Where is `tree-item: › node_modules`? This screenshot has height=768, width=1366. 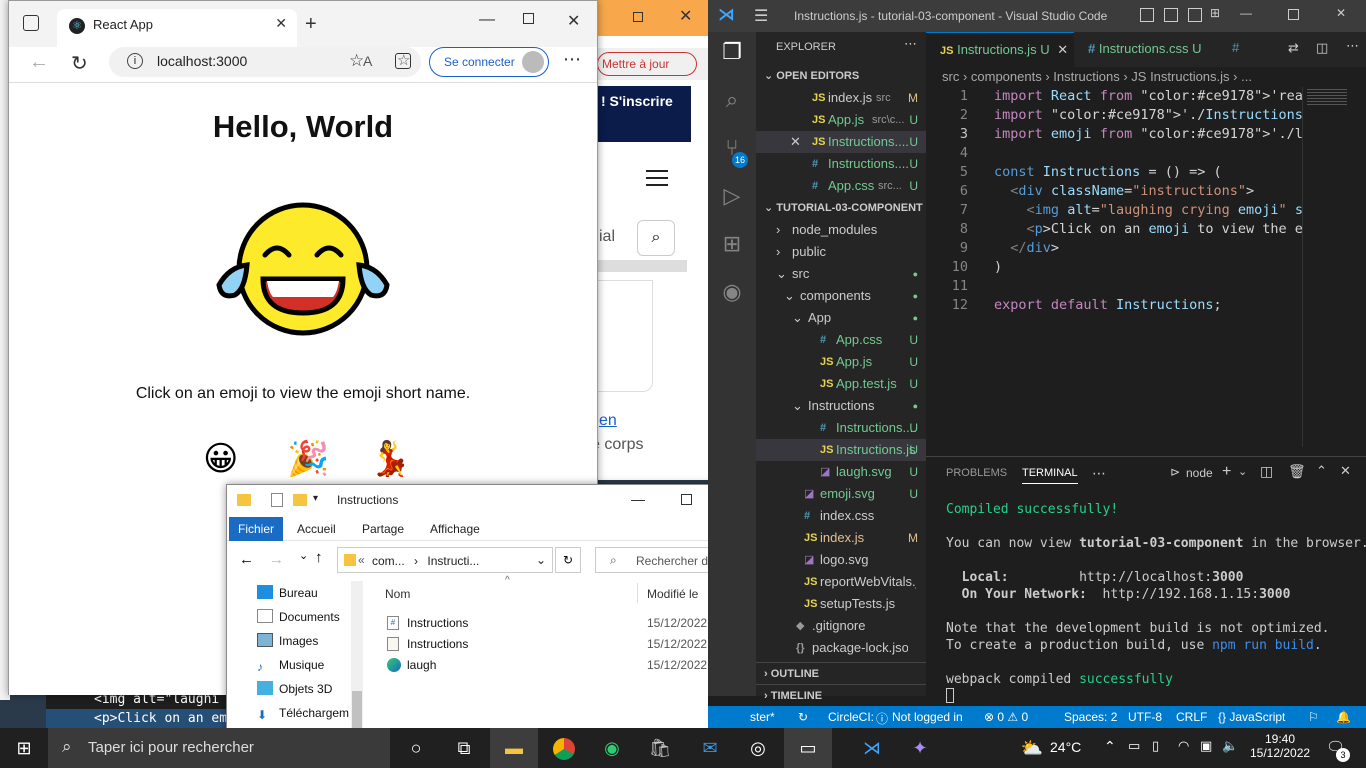 tree-item: › node_modules is located at coordinates (841, 230).